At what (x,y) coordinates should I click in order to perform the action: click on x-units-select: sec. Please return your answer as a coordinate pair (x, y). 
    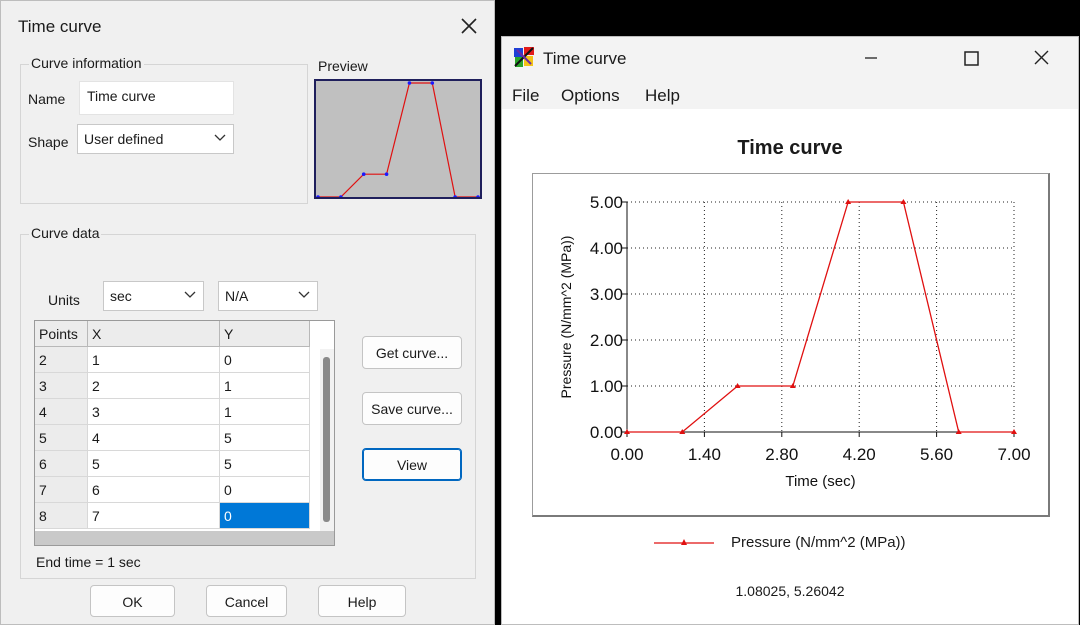
    Looking at the image, I should click on (153, 296).